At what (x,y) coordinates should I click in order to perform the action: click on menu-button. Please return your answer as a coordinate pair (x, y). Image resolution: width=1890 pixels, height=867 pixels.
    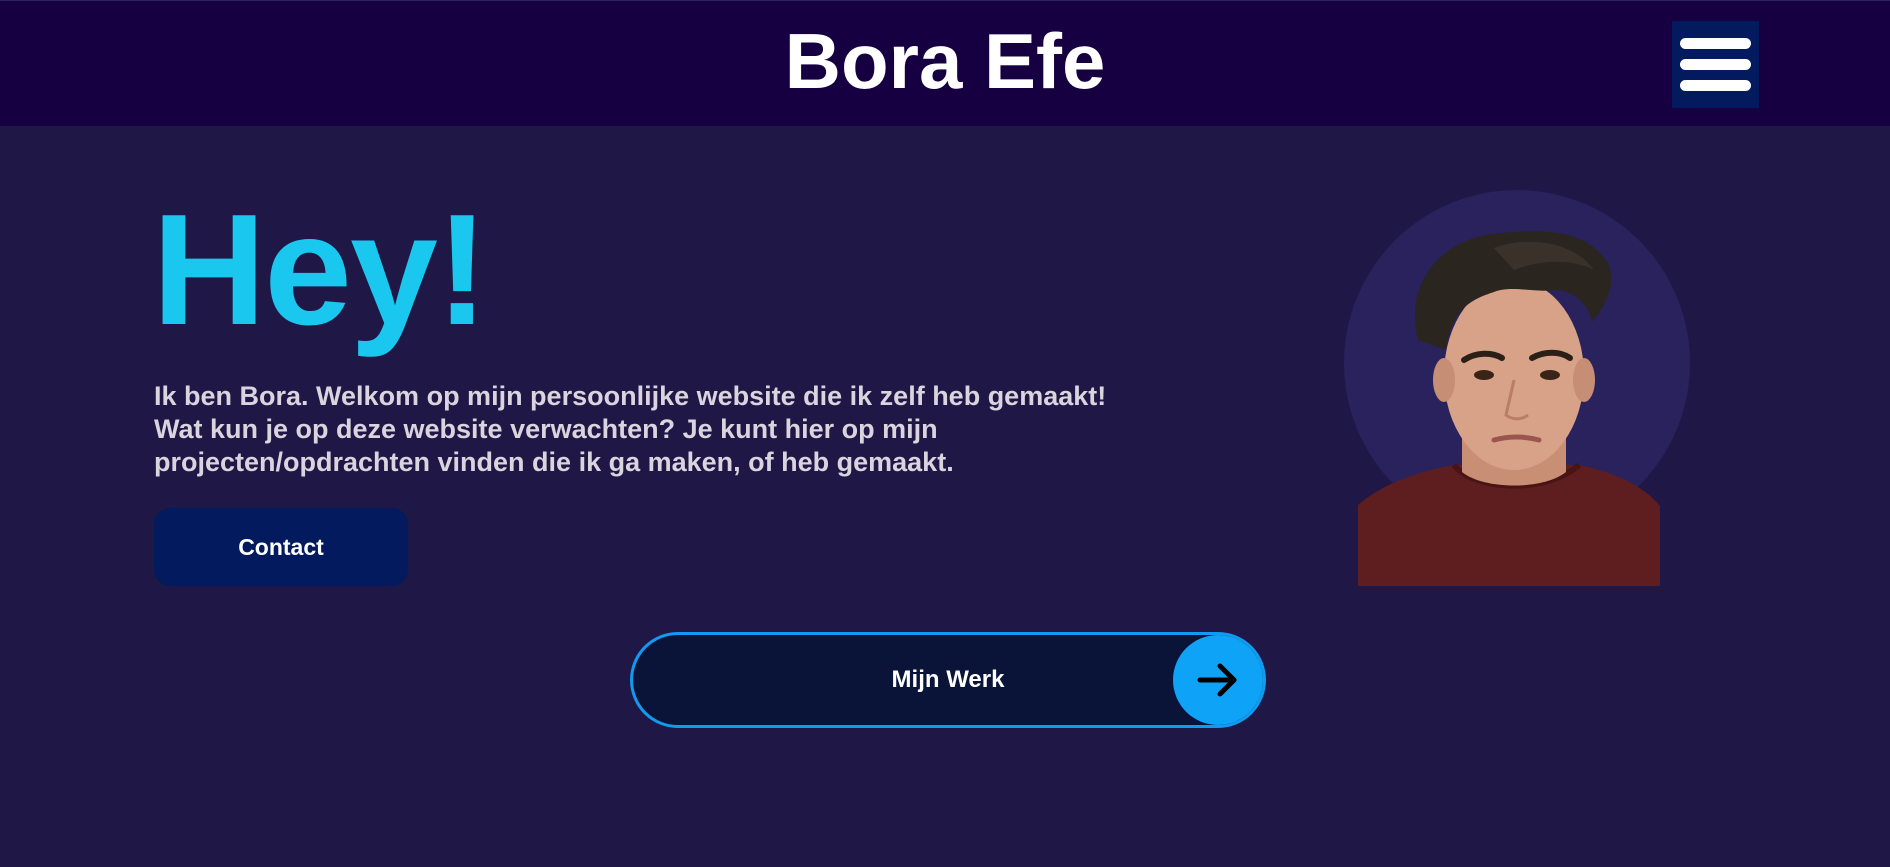
    Looking at the image, I should click on (1715, 64).